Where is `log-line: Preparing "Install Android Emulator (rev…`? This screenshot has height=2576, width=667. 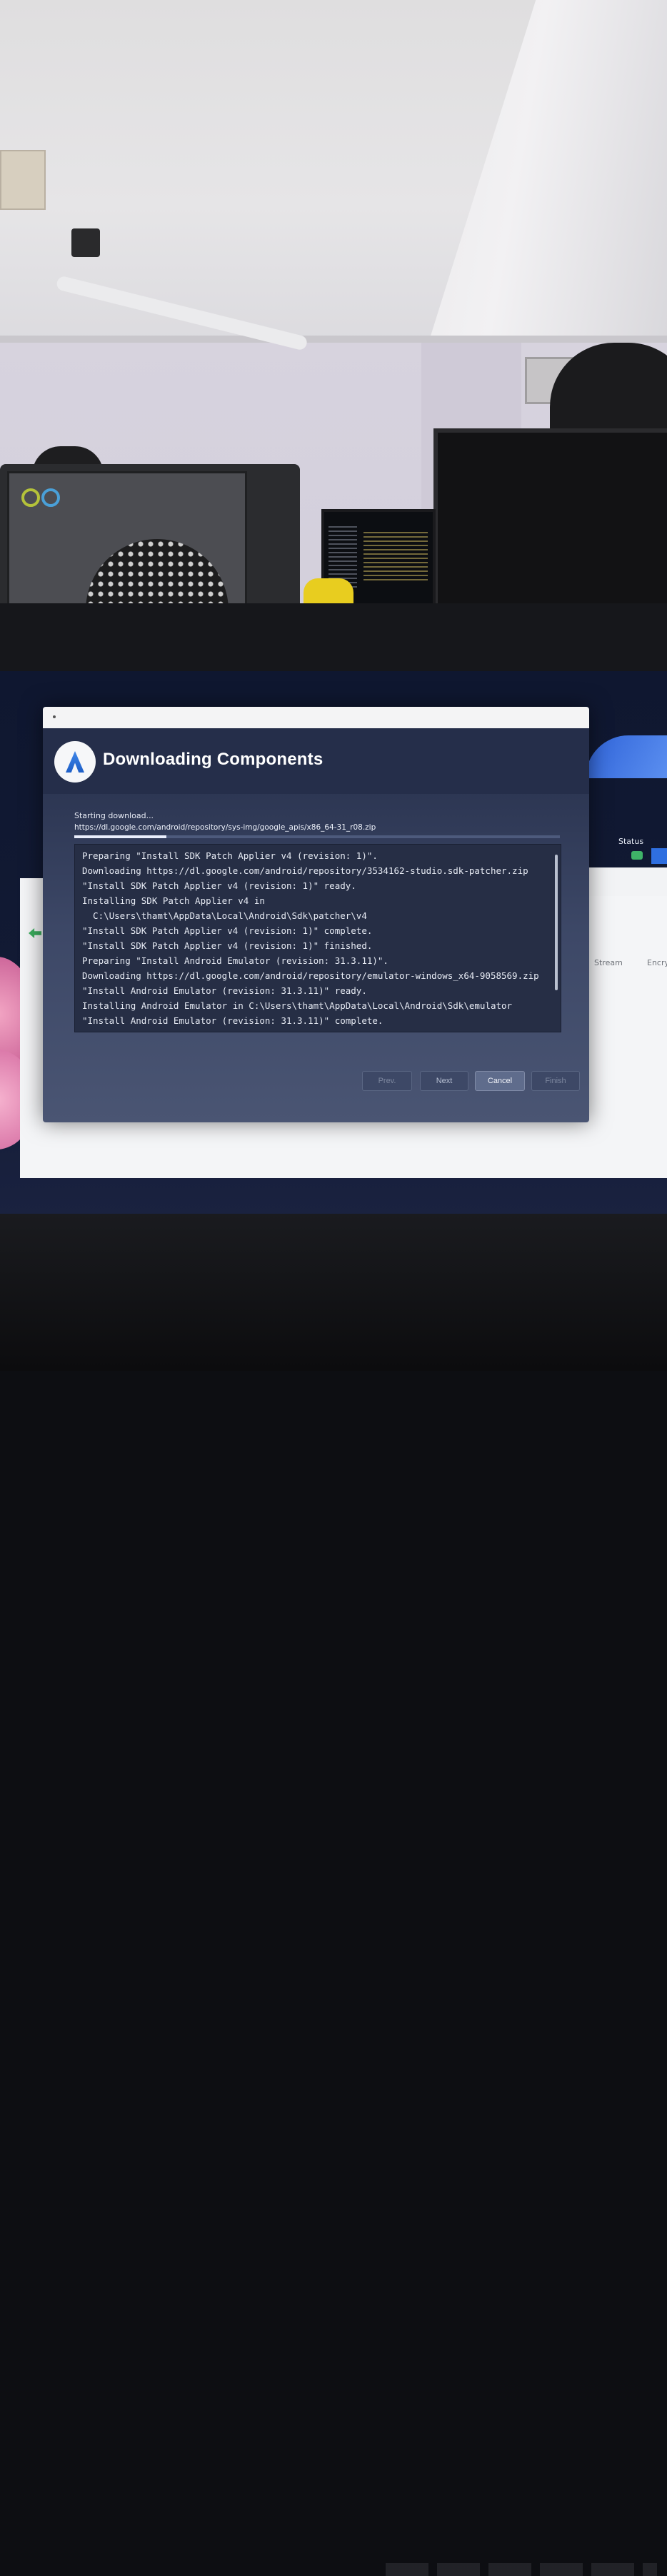 log-line: Preparing "Install Android Emulator (rev… is located at coordinates (235, 960).